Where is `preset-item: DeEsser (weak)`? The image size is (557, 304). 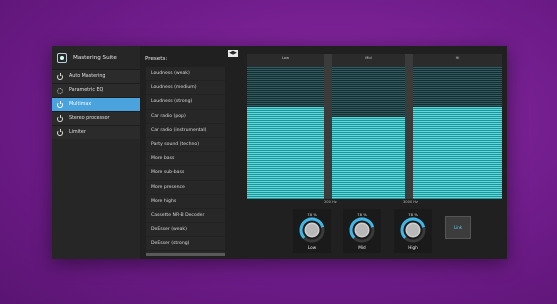
preset-item: DeEsser (weak) is located at coordinates (185, 230).